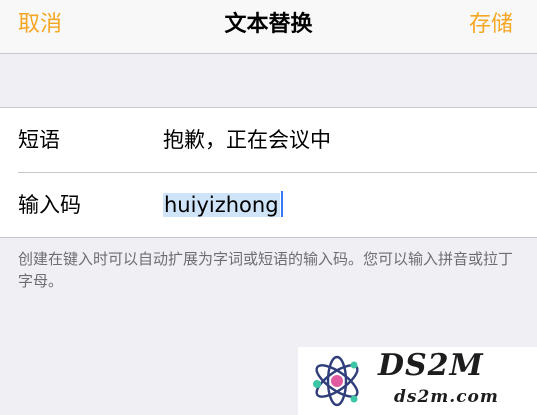  Describe the element at coordinates (266, 270) in the screenshot. I see `footer-note: 创建在键入时可以自动扩展为字词或短语的输入码。您可以输入拼音或拉丁字母。` at that location.